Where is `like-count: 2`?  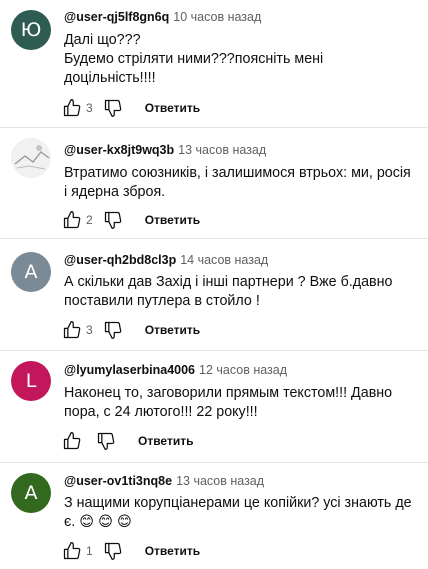 like-count: 2 is located at coordinates (89, 220).